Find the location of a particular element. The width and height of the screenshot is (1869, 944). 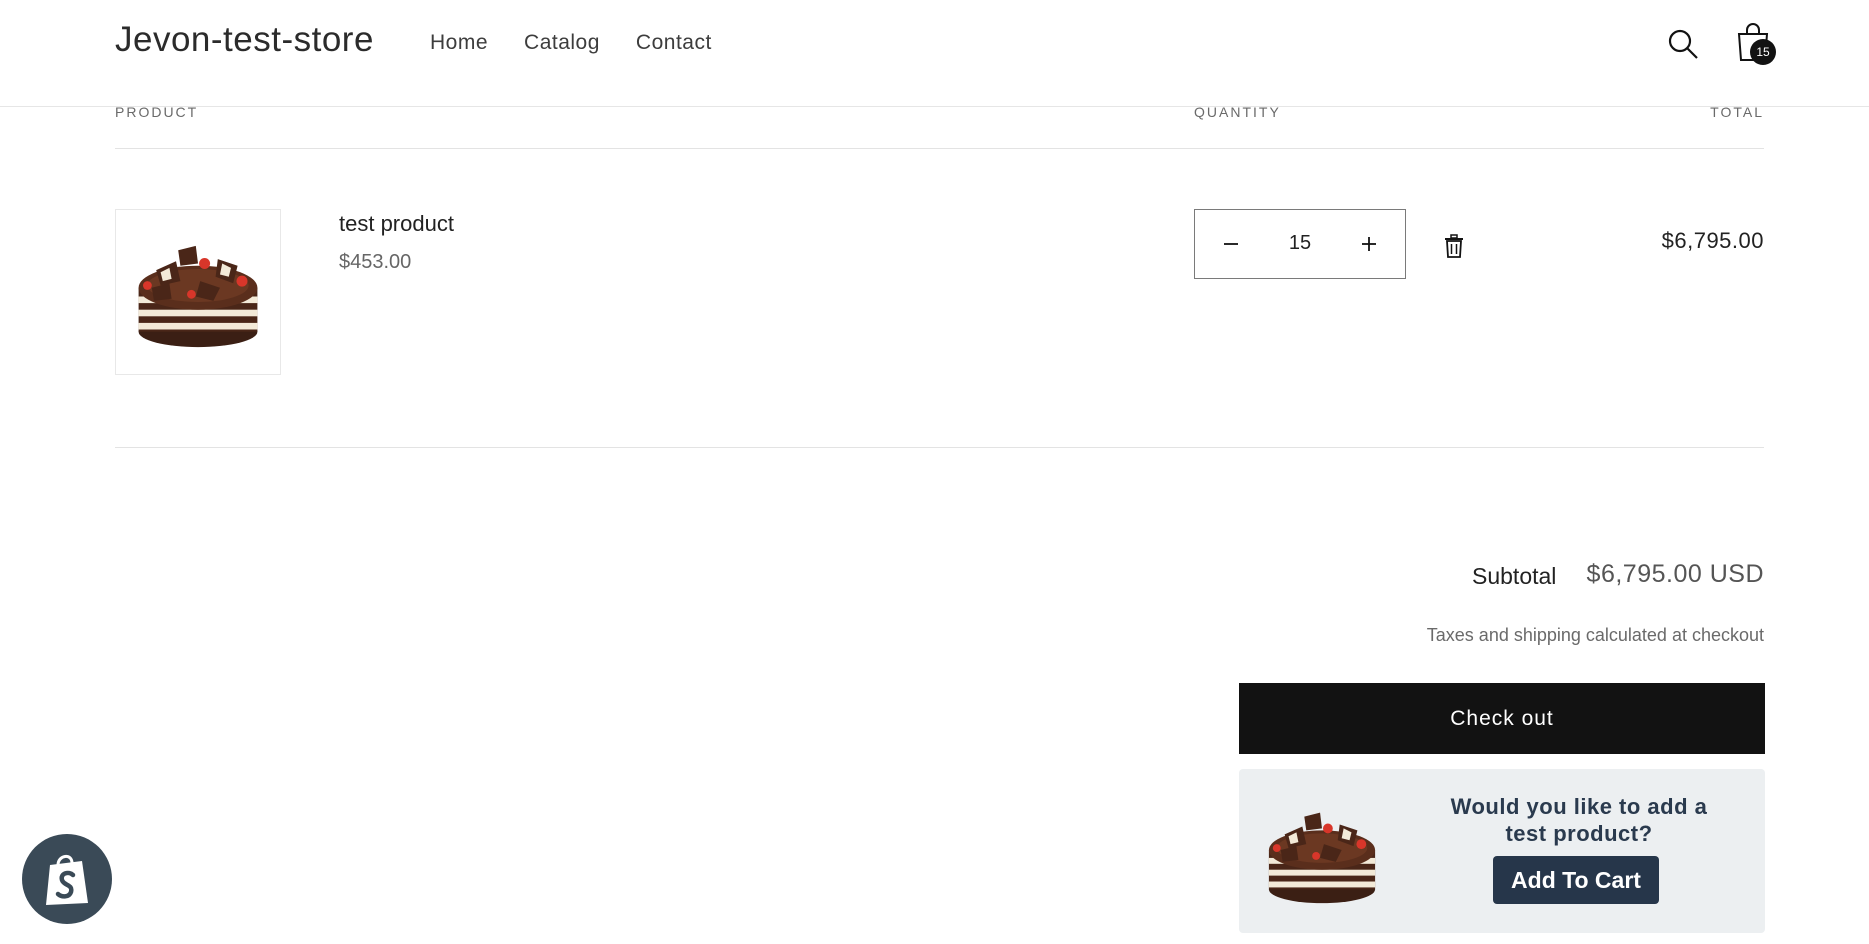

product-image is located at coordinates (198, 292).